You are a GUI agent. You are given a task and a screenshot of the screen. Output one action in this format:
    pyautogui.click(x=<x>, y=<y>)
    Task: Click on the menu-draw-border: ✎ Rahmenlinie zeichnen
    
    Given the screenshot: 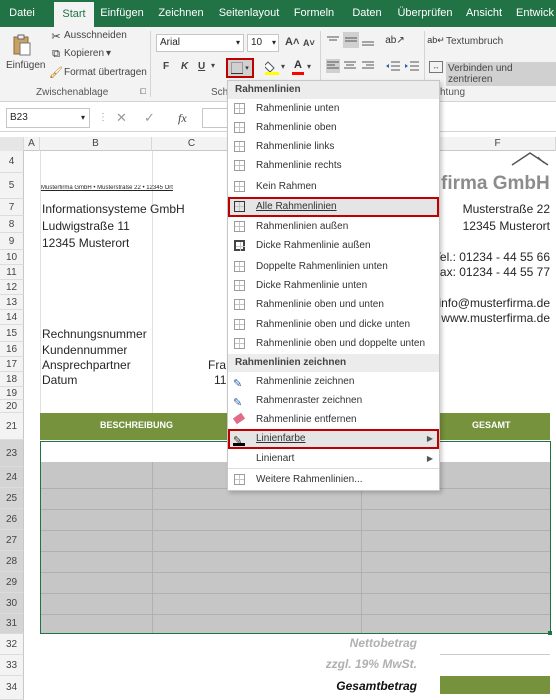 What is the action you would take?
    pyautogui.click(x=333, y=381)
    